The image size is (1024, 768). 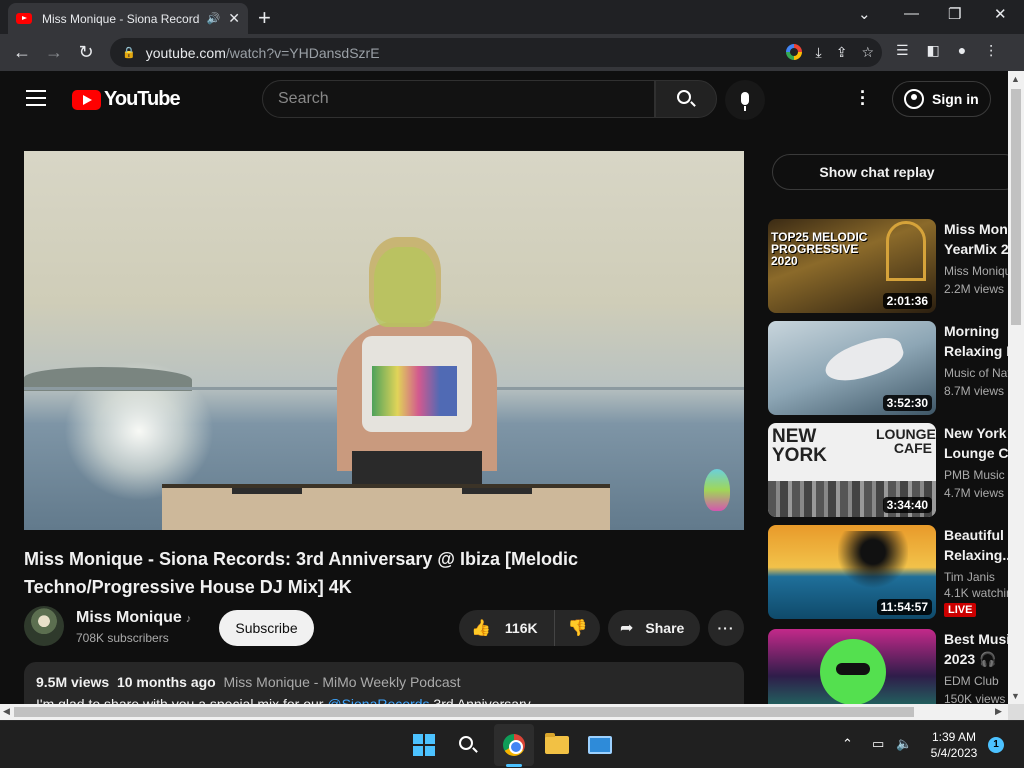 What do you see at coordinates (726, 628) in the screenshot?
I see `more-actions-button: ···` at bounding box center [726, 628].